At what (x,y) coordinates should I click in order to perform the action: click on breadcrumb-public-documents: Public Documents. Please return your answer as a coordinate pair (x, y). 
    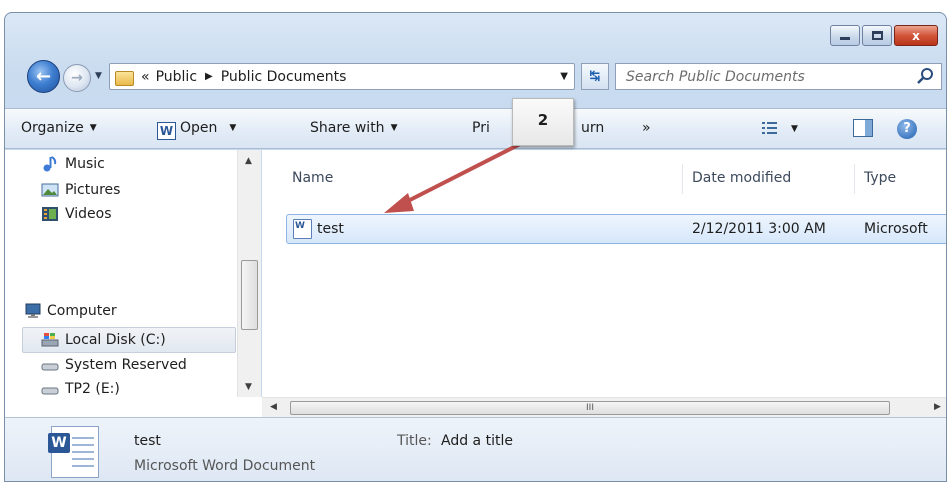
    Looking at the image, I should click on (284, 77).